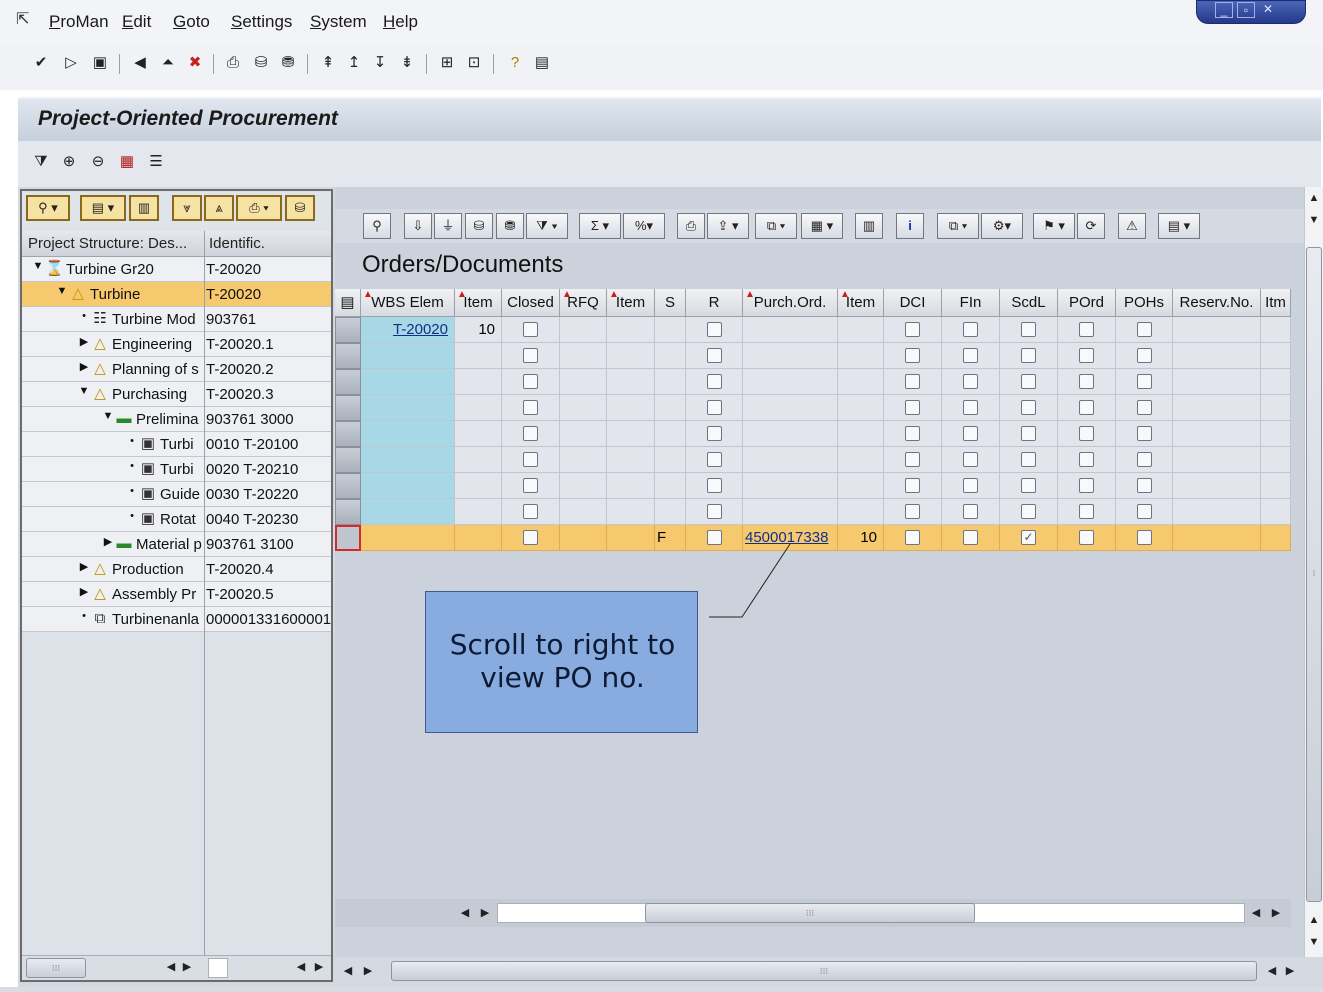  Describe the element at coordinates (48, 208) in the screenshot. I see `person-icon: ⚲ ▾` at that location.